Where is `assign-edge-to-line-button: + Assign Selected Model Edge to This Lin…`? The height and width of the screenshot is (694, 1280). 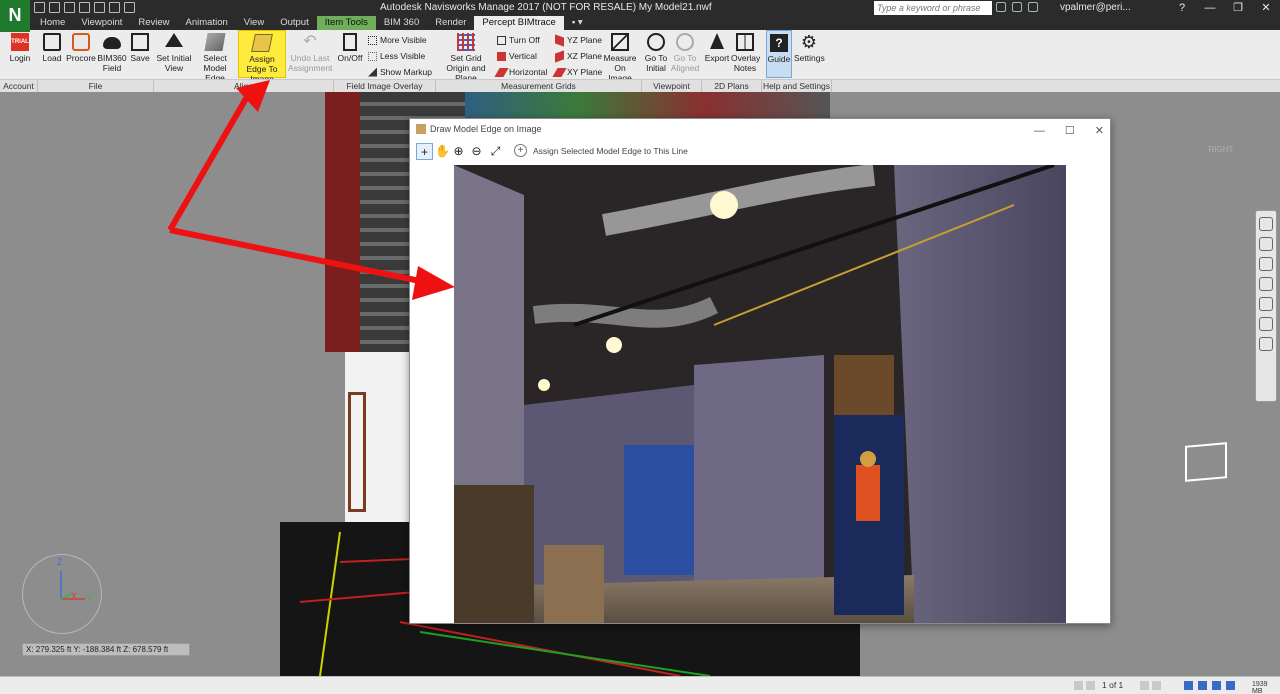
assign-edge-to-line-button: + Assign Selected Model Edge to This Lin… is located at coordinates (601, 150).